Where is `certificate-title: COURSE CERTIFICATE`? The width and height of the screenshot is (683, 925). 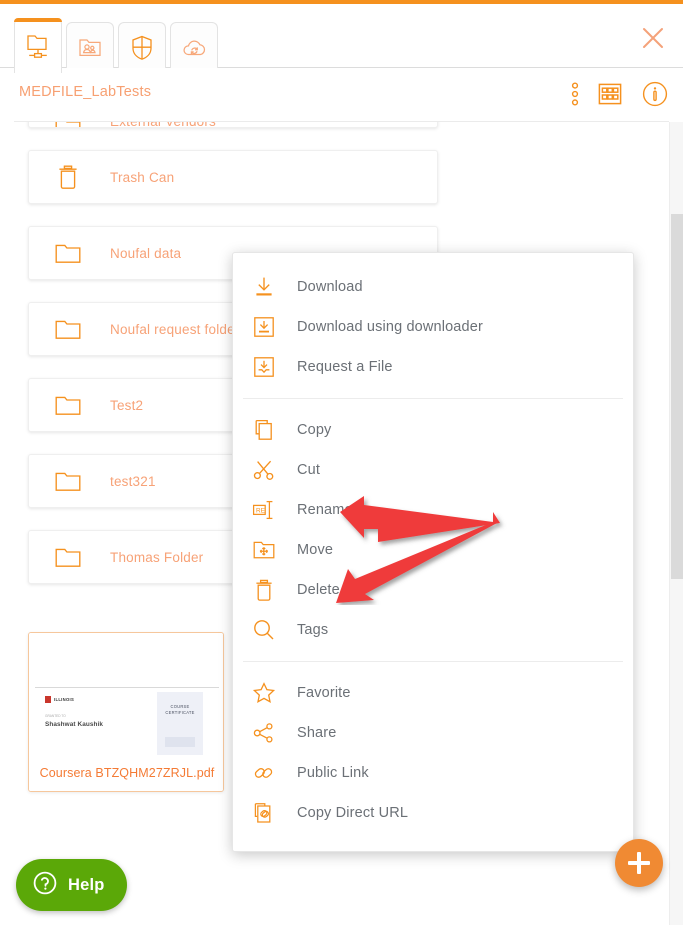 certificate-title: COURSE CERTIFICATE is located at coordinates (180, 710).